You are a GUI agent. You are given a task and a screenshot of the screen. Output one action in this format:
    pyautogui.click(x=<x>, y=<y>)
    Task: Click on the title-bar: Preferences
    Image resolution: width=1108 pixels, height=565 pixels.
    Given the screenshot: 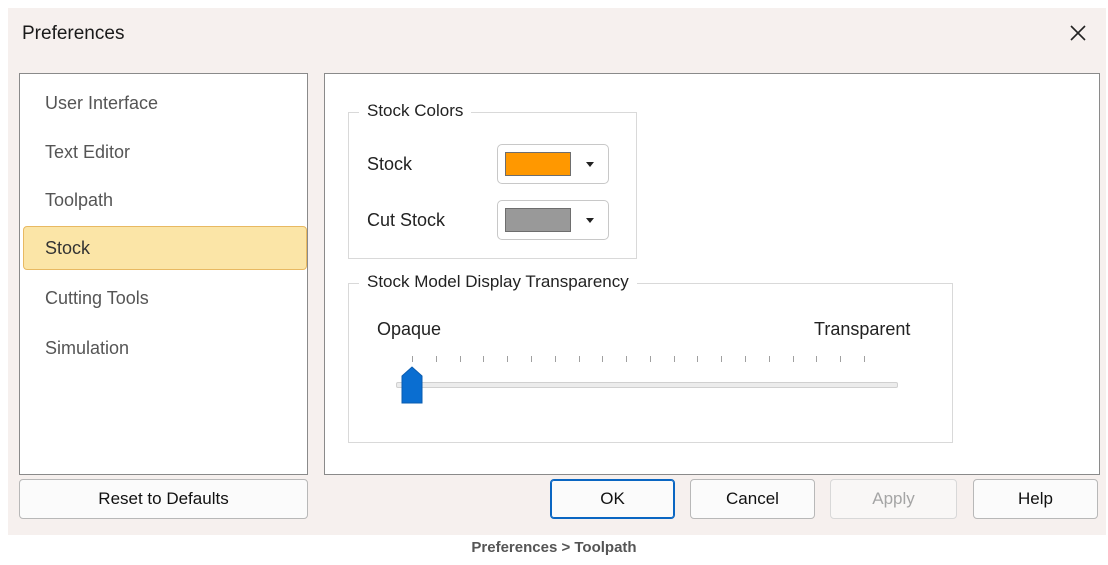 What is the action you would take?
    pyautogui.click(x=557, y=34)
    